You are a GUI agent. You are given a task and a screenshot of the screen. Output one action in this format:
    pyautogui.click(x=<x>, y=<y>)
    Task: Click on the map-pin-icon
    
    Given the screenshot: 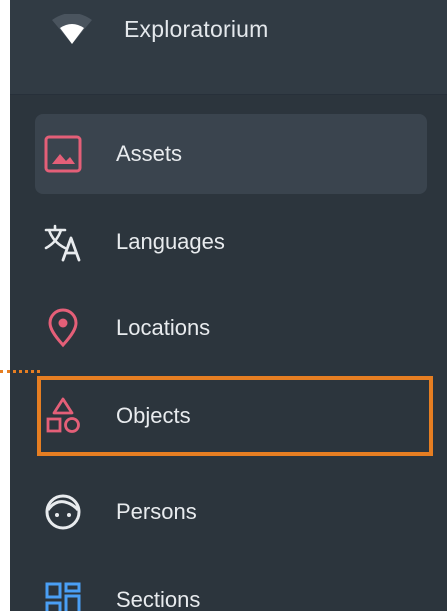 What is the action you would take?
    pyautogui.click(x=63, y=328)
    